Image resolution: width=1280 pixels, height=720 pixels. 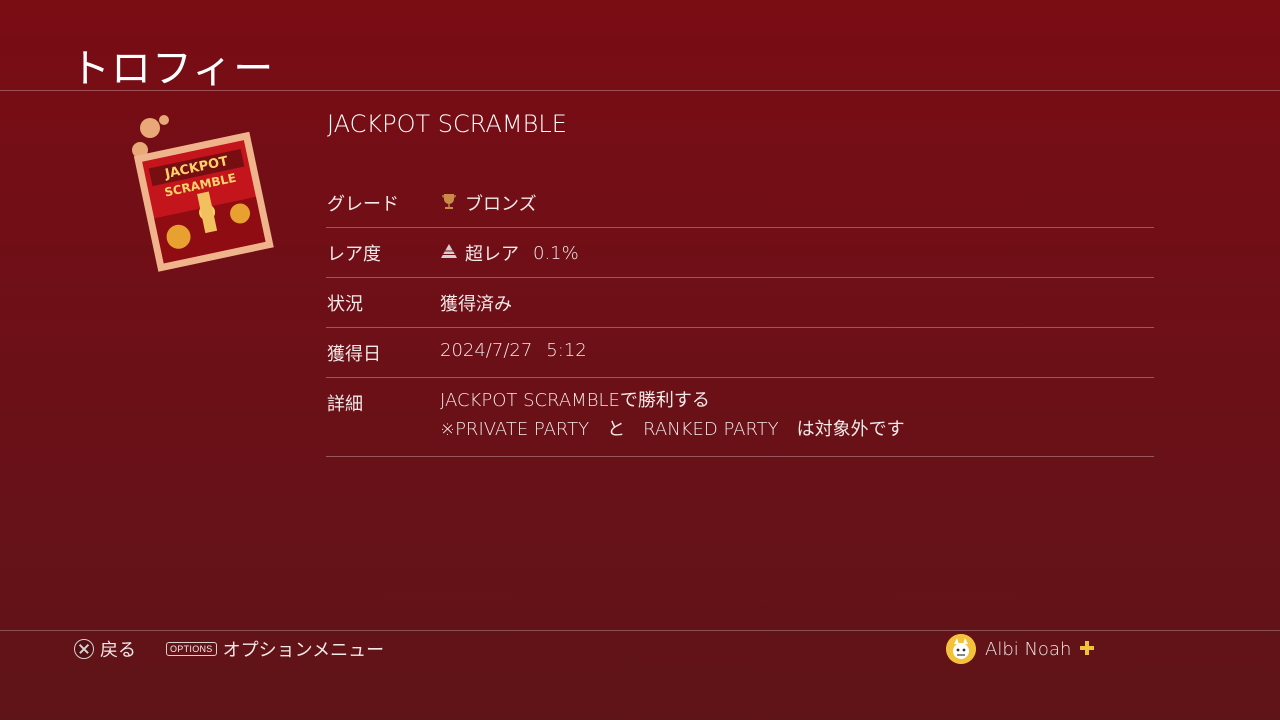 I want to click on options-menu-button: OPTIONS オプションメニュー, so click(x=275, y=649).